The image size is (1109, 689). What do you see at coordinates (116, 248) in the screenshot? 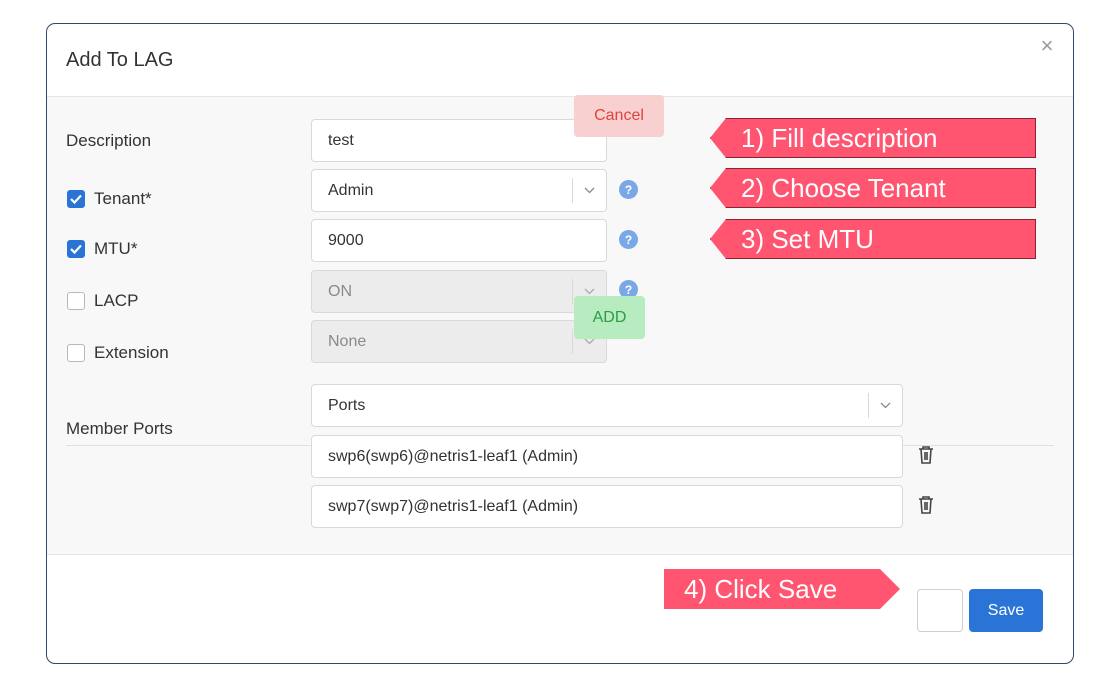
I see `mtu-label: MTU*` at bounding box center [116, 248].